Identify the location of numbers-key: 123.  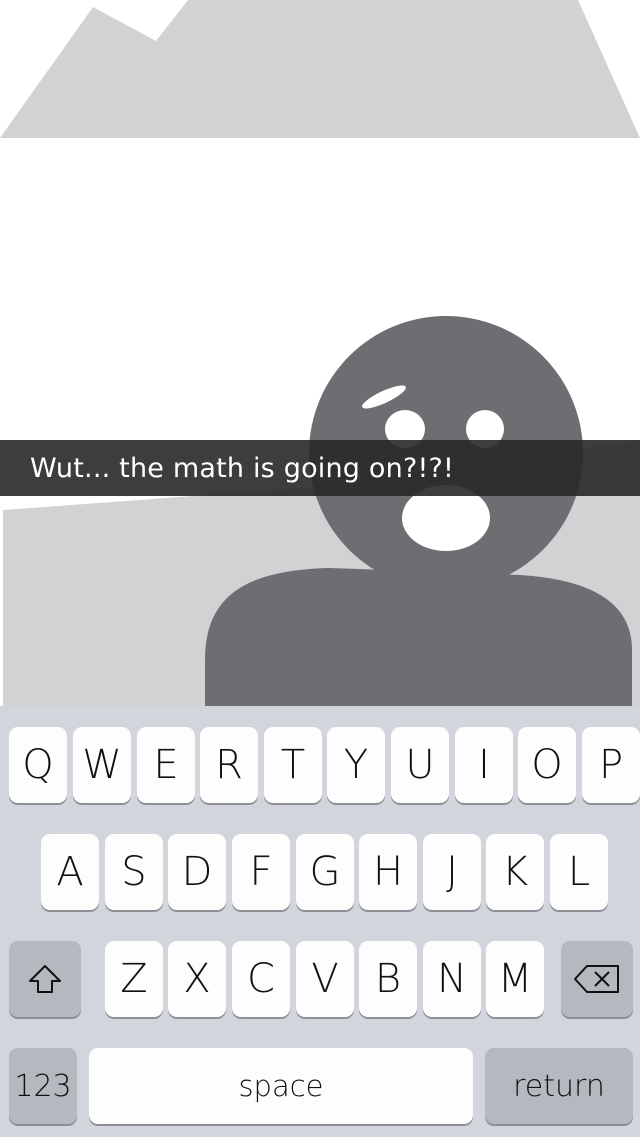
(43, 1086).